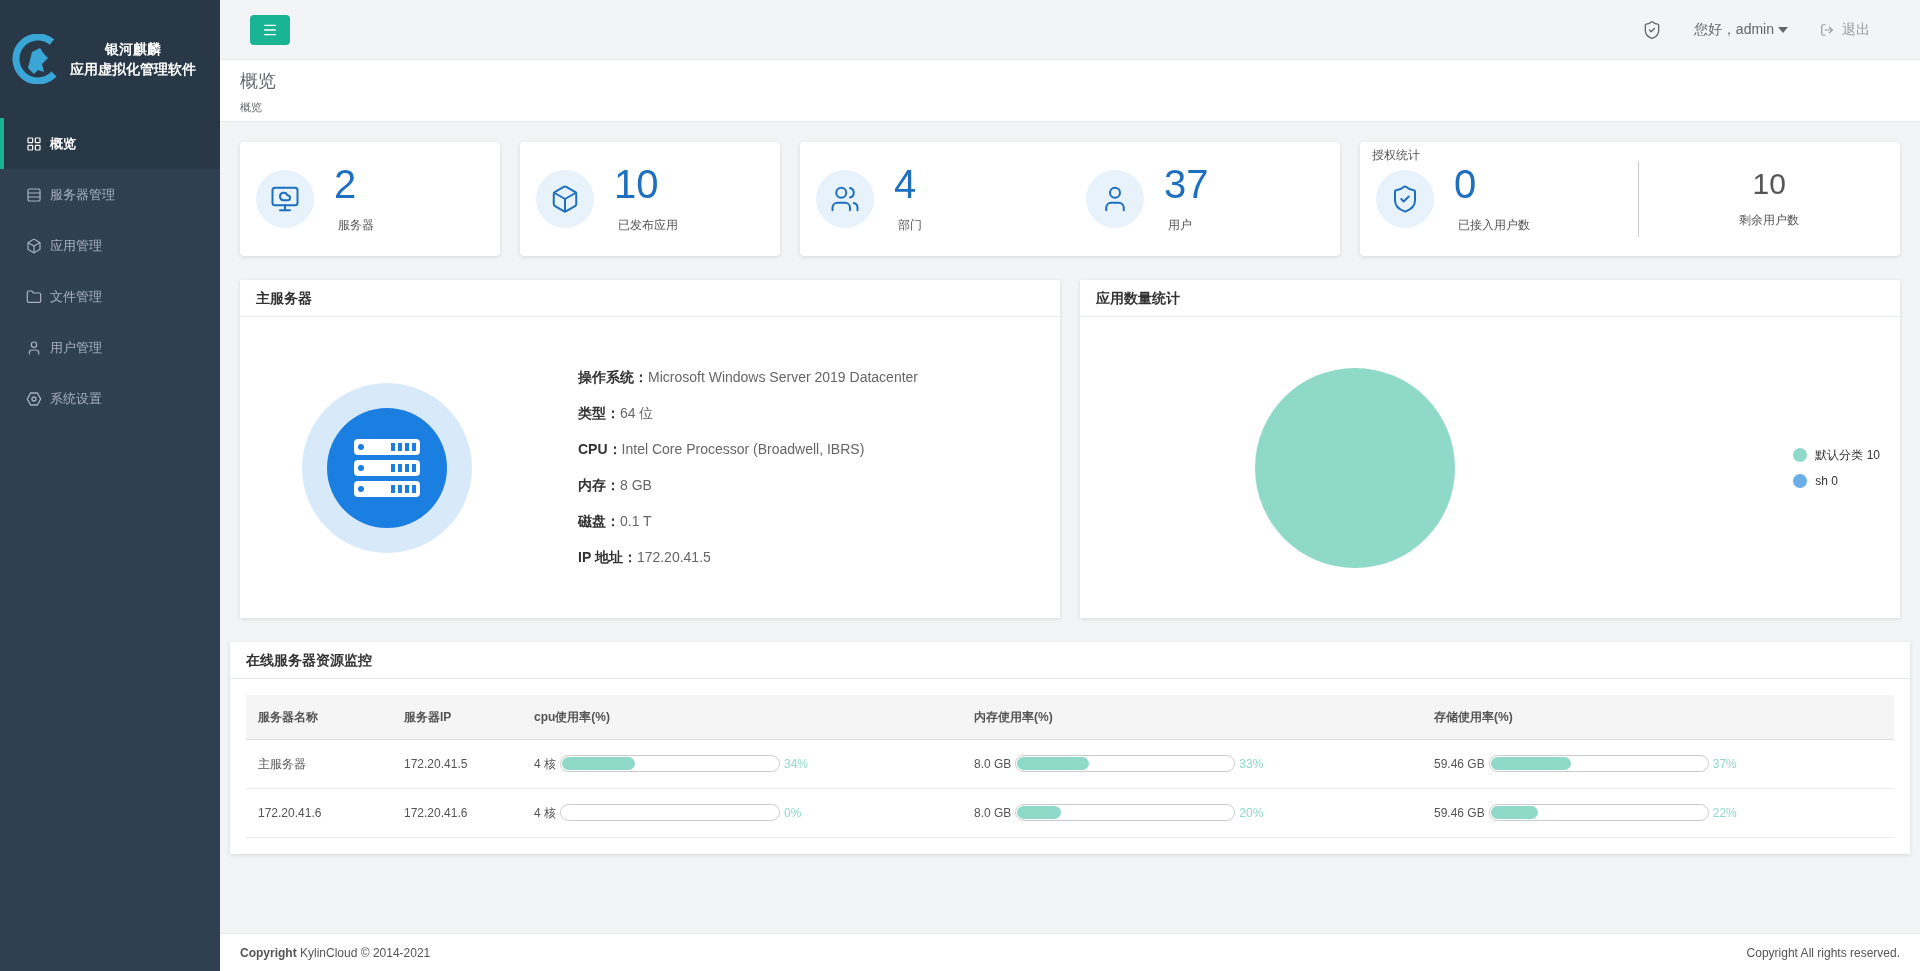 The height and width of the screenshot is (971, 1920). Describe the element at coordinates (906, 184) in the screenshot. I see `stat-value: 4` at that location.